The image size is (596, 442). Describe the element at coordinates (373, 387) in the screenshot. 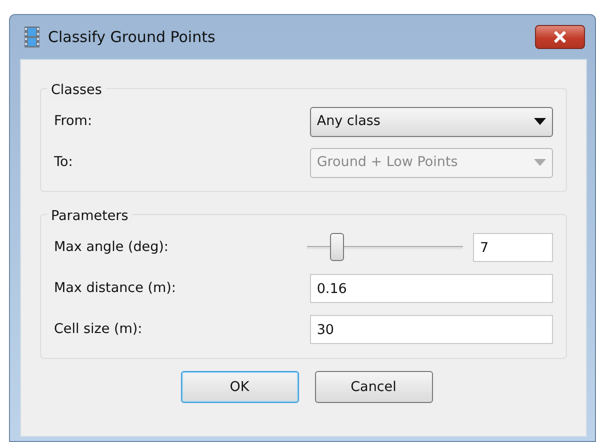

I see `dialog-button: Cancel` at that location.